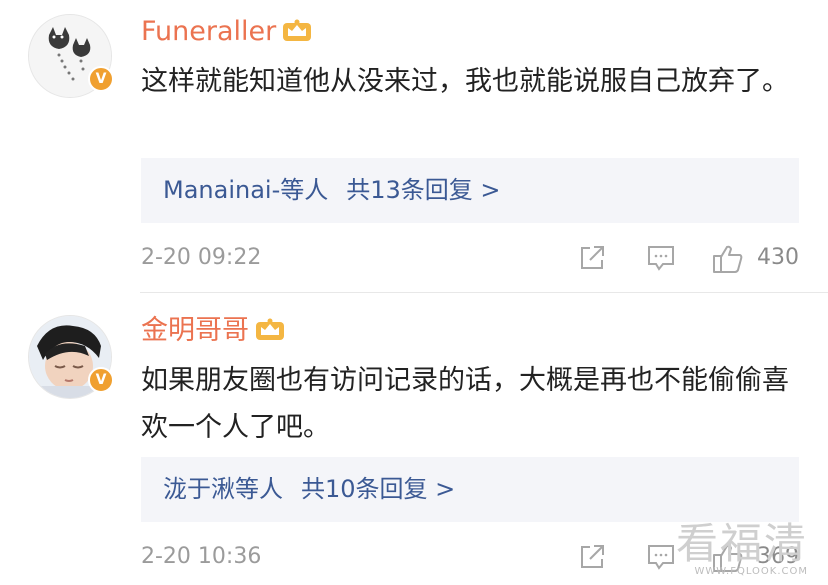 The image size is (828, 585). I want to click on like-count: 430, so click(778, 257).